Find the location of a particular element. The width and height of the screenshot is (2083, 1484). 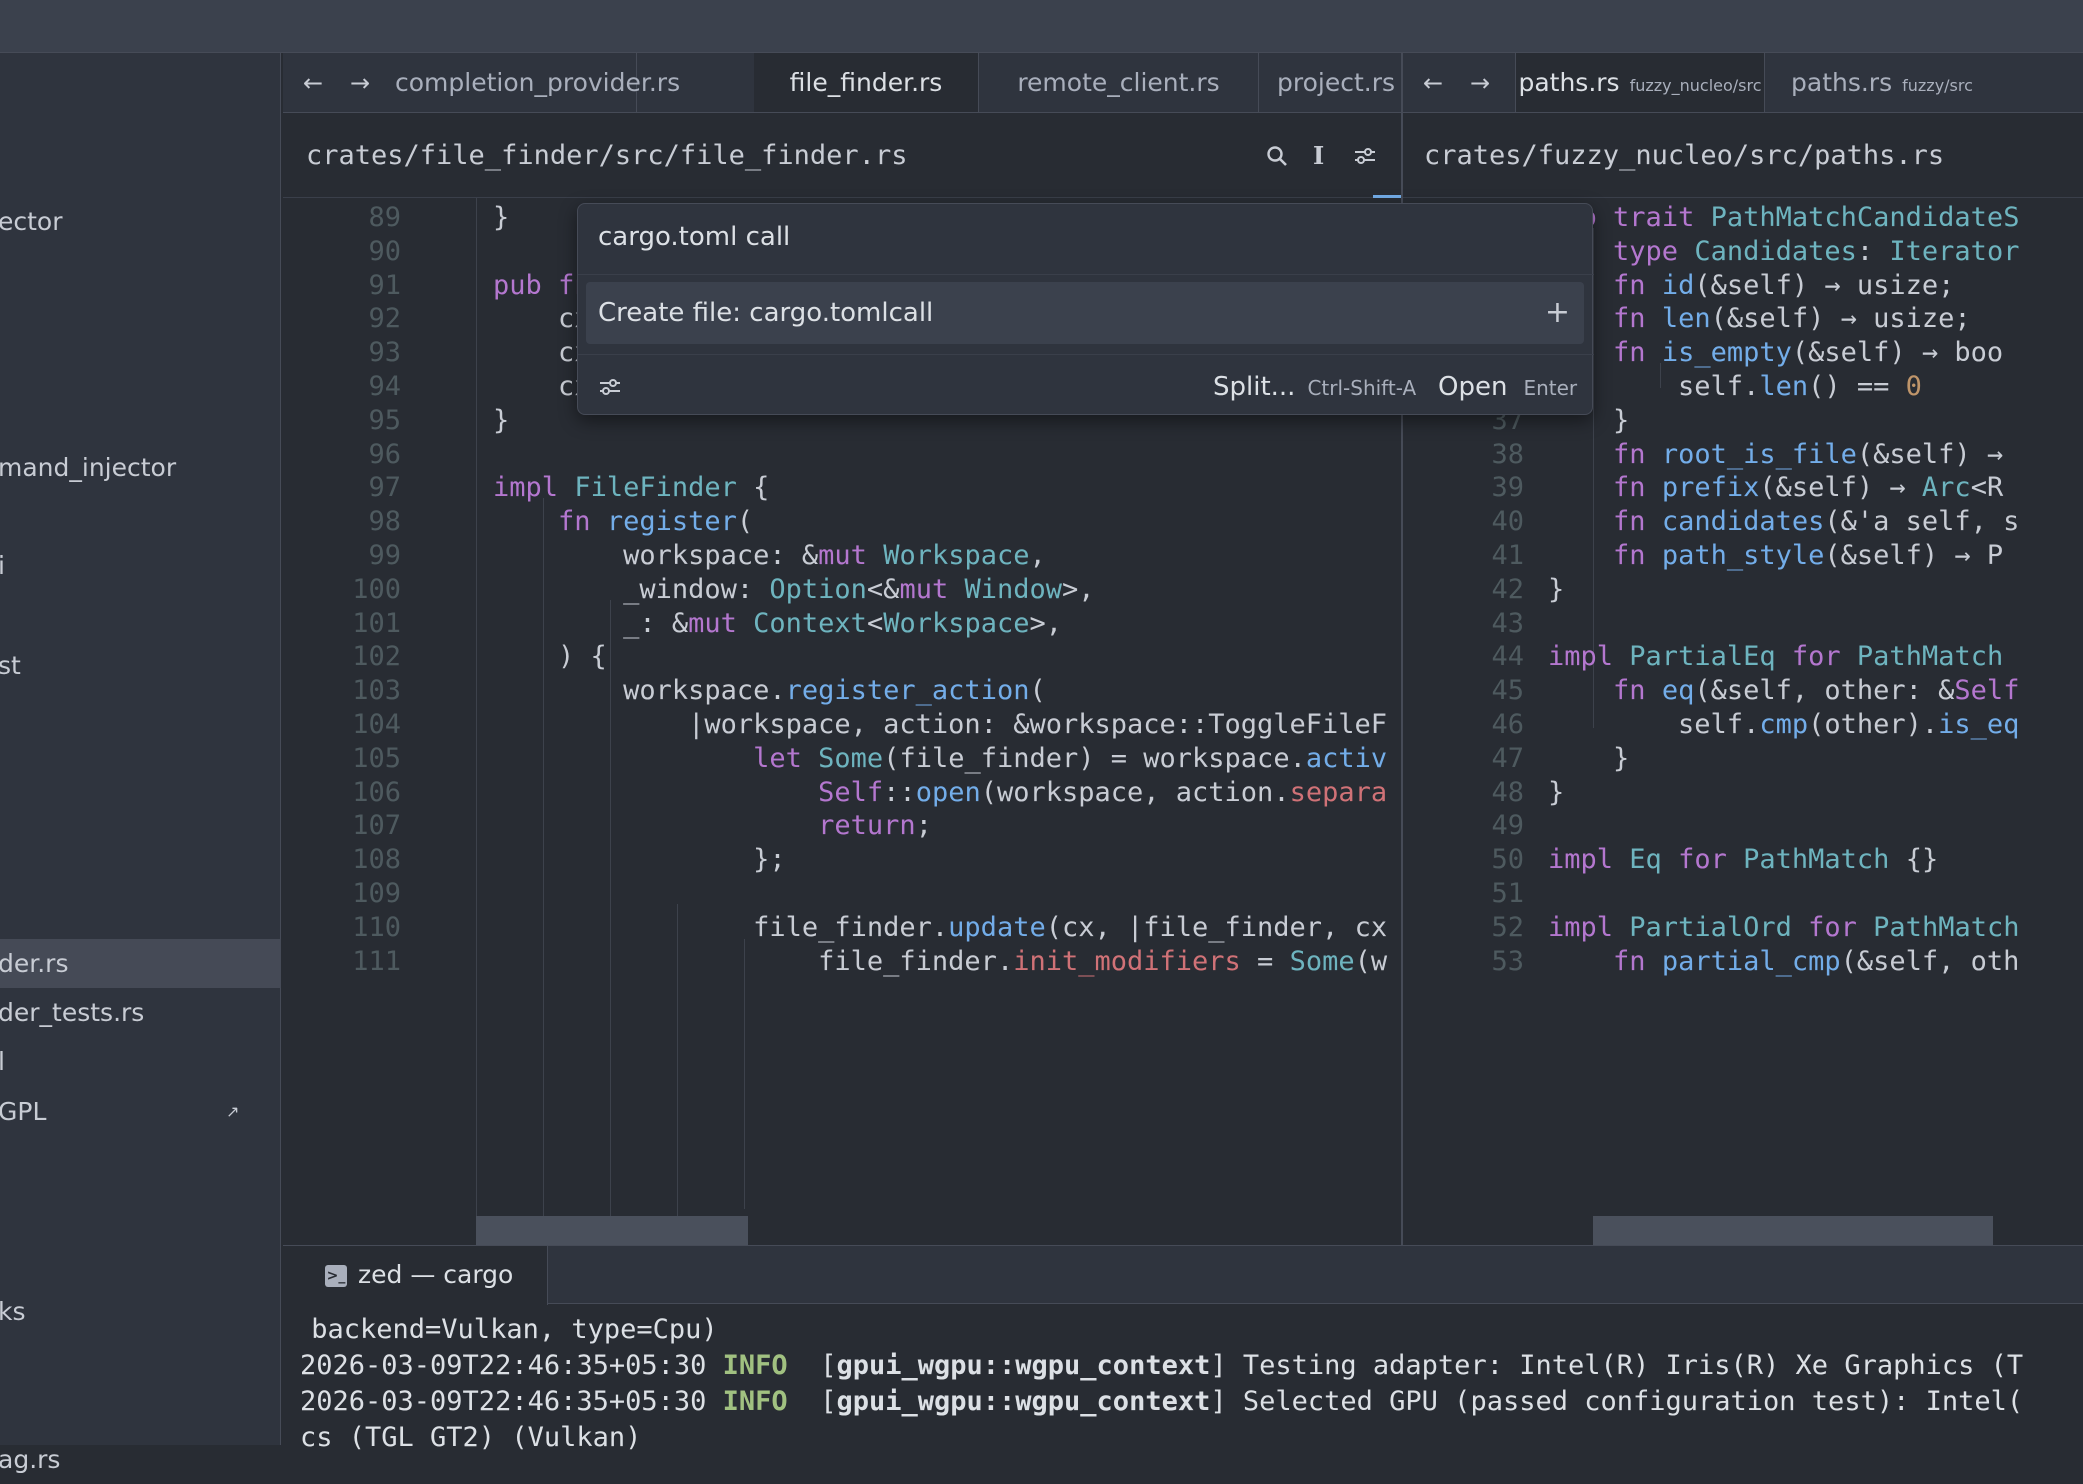

tab-project: project.rs is located at coordinates (1330, 82).